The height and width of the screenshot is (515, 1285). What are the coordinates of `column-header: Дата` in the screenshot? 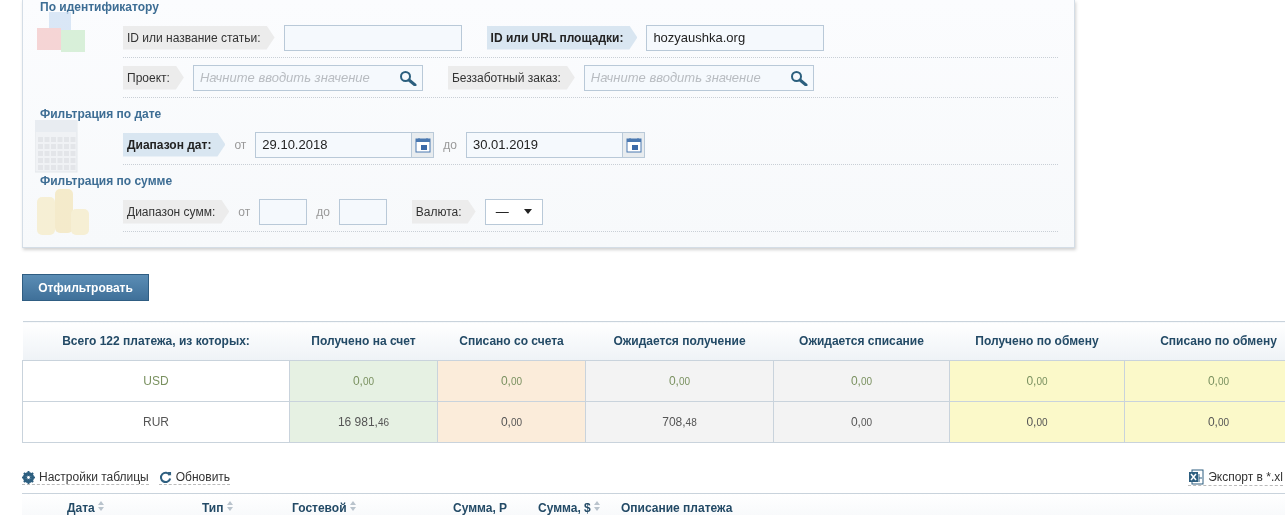 It's located at (81, 508).